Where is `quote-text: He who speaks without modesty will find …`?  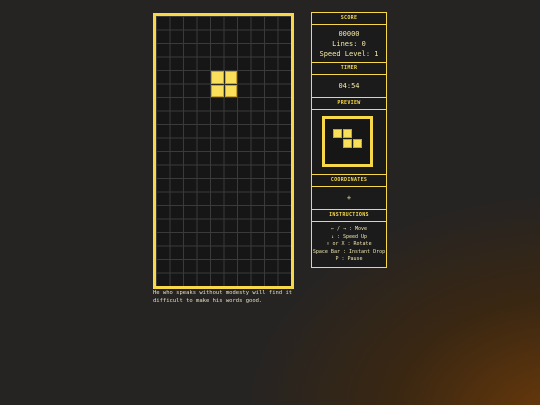
quote-text: He who speaks without modesty will find … is located at coordinates (223, 297).